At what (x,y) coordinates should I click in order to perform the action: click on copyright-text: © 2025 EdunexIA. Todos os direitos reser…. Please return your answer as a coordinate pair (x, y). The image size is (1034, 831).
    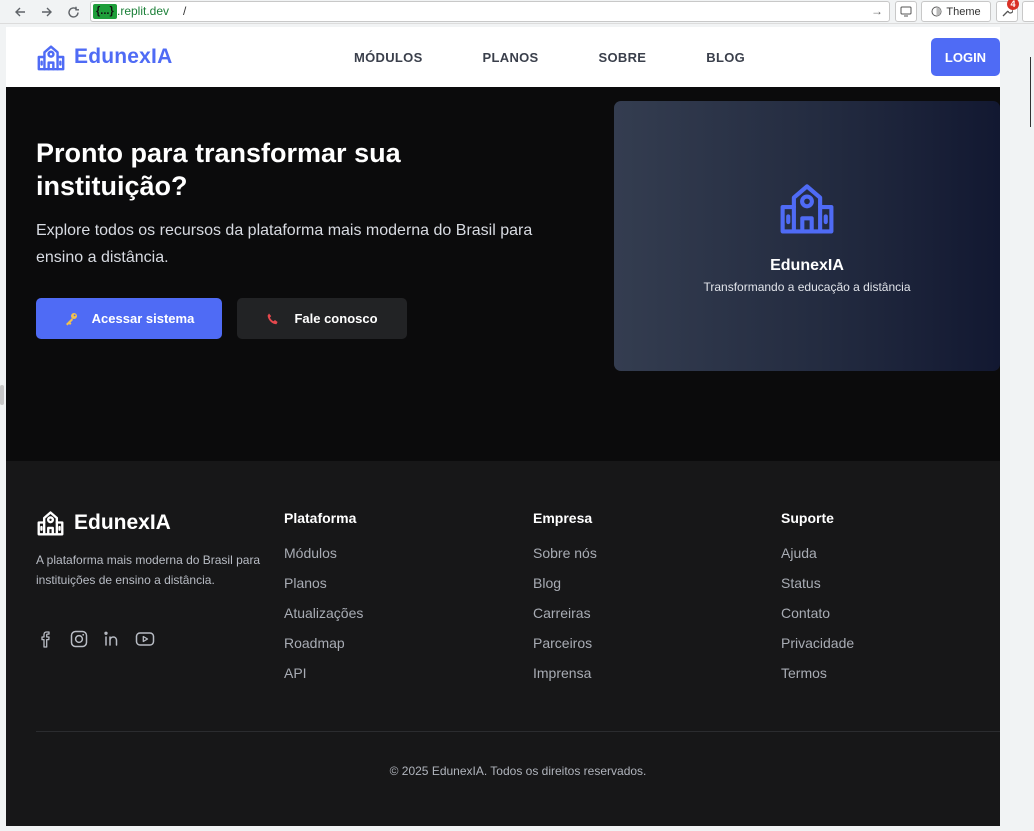
    Looking at the image, I should click on (518, 771).